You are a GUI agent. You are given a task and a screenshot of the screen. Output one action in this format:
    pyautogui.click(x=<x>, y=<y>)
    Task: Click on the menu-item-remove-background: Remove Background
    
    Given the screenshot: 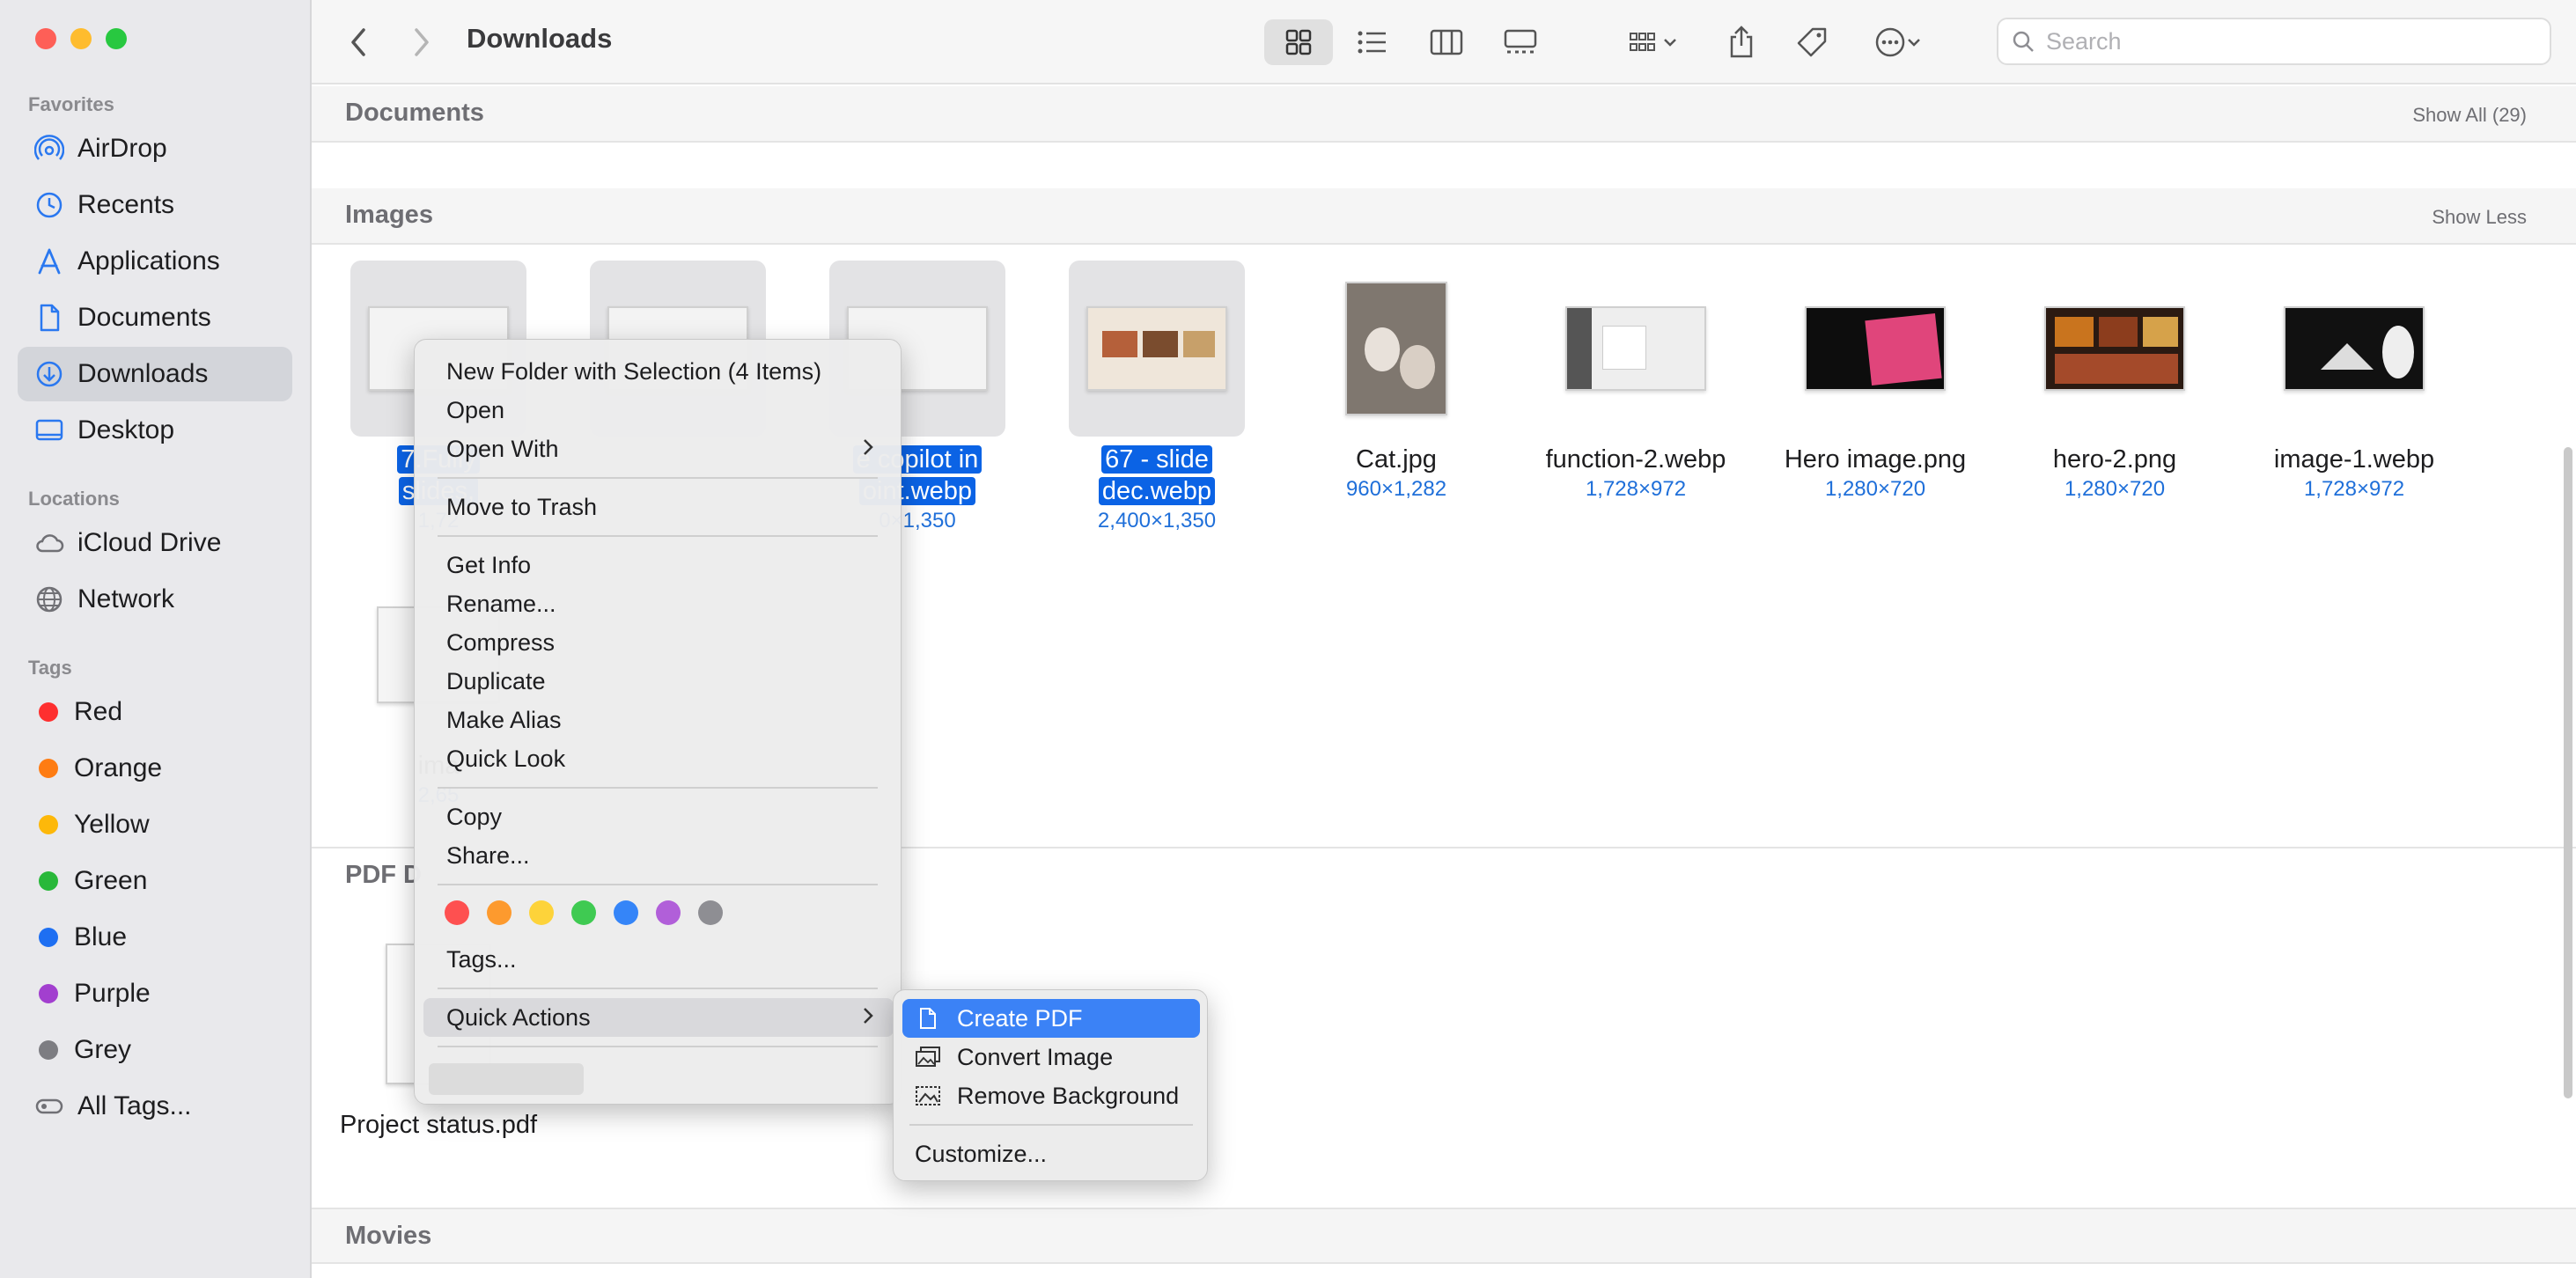 What is the action you would take?
    pyautogui.click(x=1051, y=1095)
    